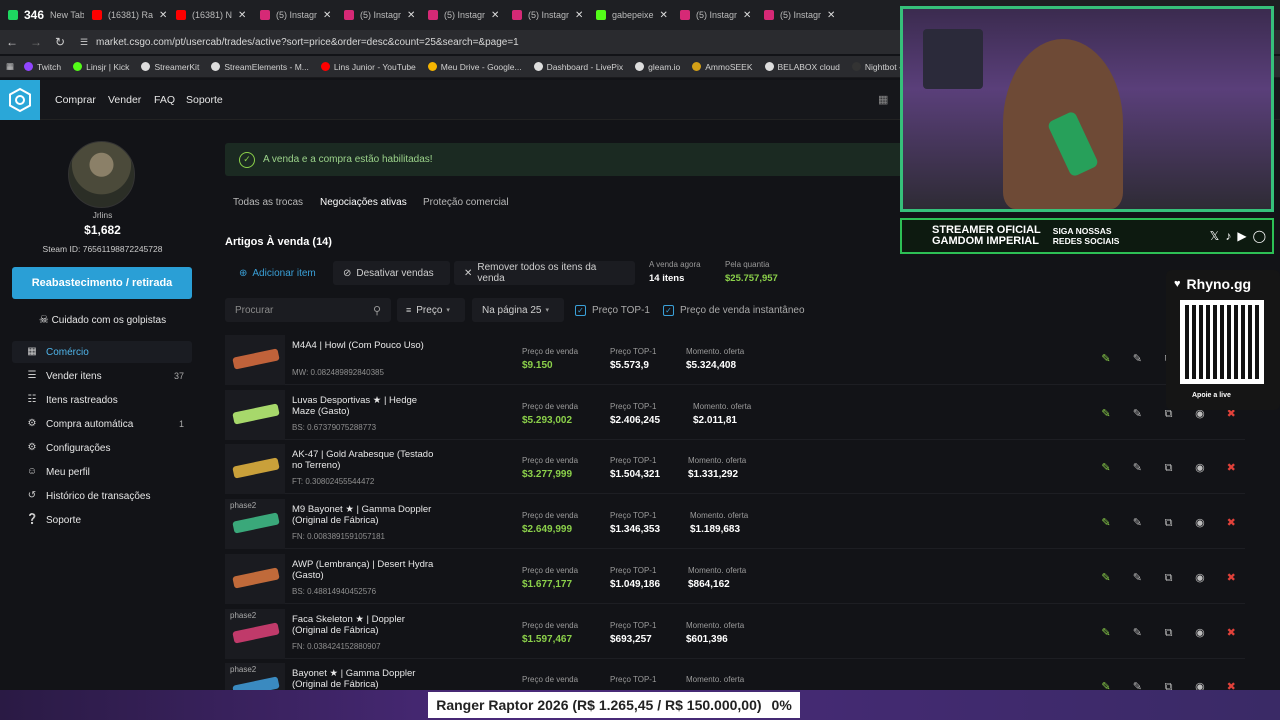 The height and width of the screenshot is (720, 1280). I want to click on sidebar-item-1: ☰ Vender itens 37, so click(102, 376).